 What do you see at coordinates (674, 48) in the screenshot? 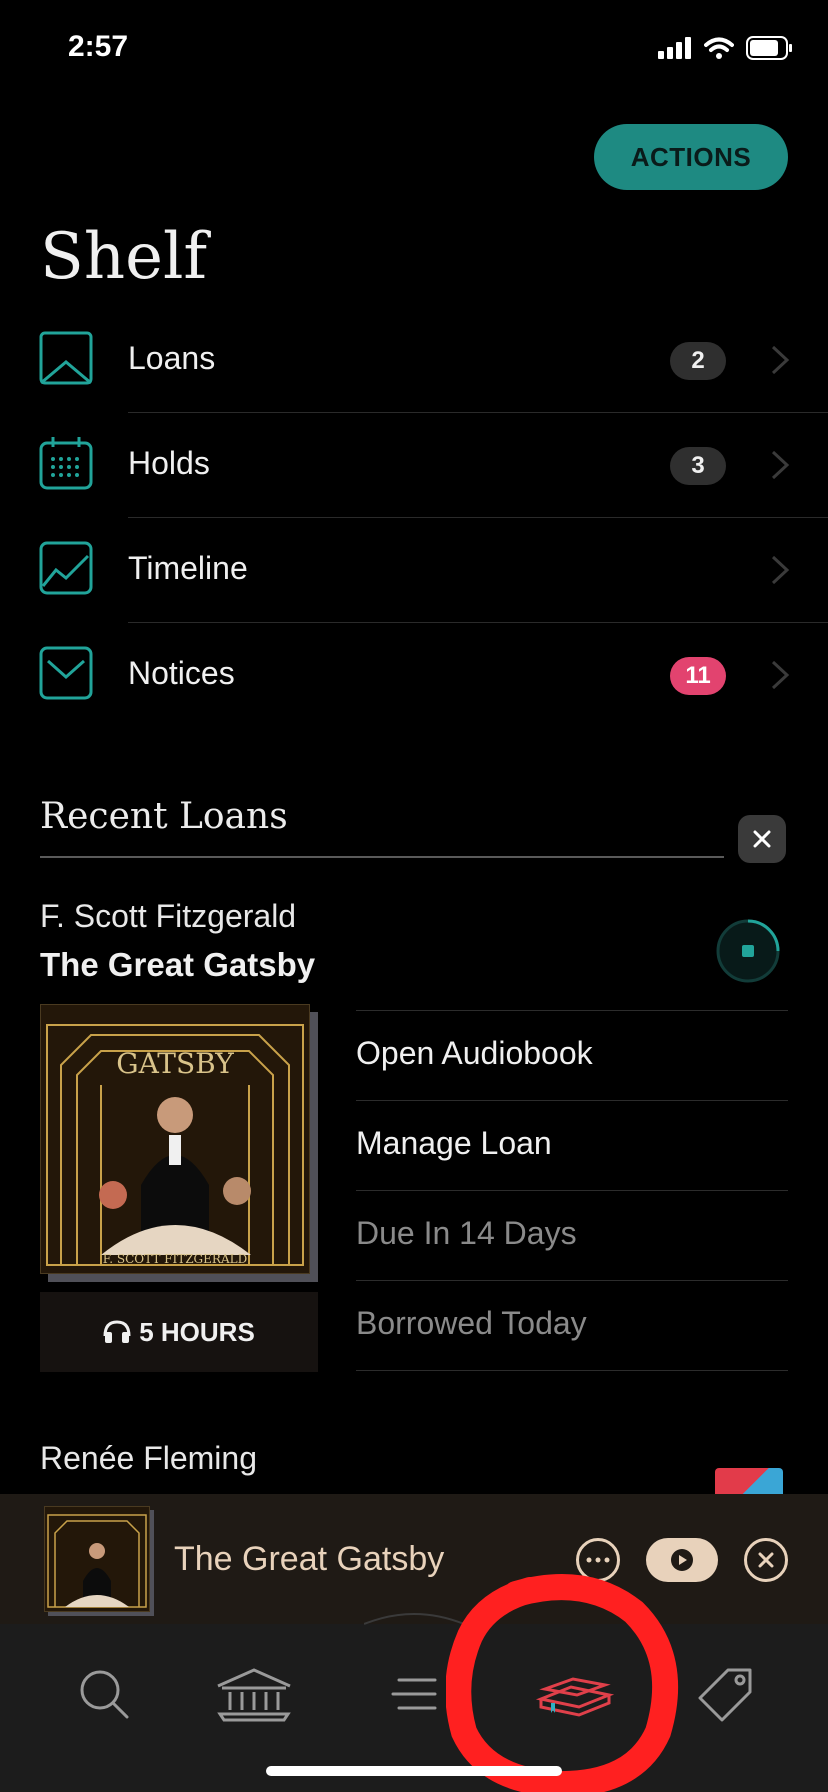
I see `signal-icon` at bounding box center [674, 48].